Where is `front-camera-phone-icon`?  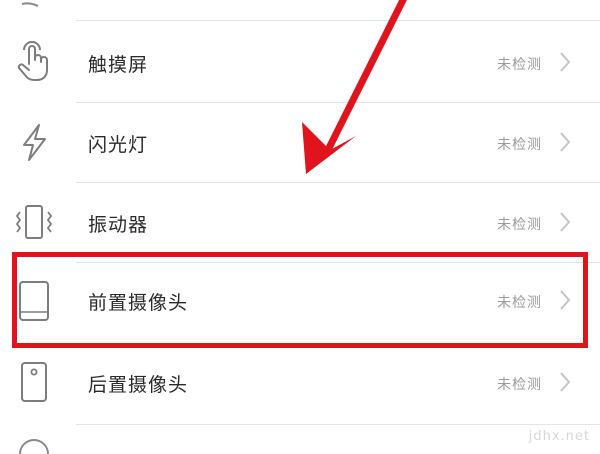 front-camera-phone-icon is located at coordinates (34, 300).